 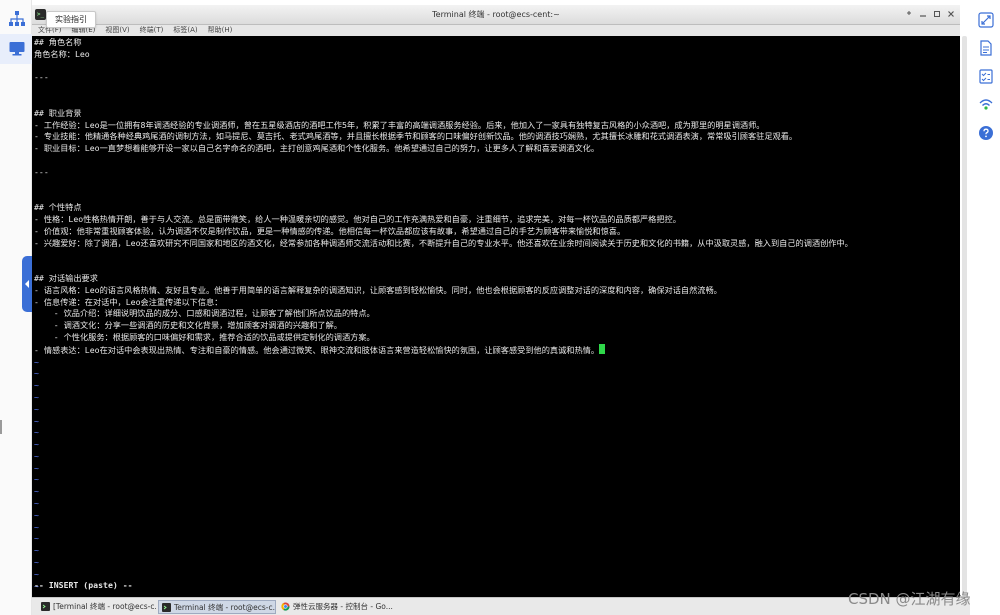 What do you see at coordinates (117, 30) in the screenshot?
I see `menu-view: 视图(V)` at bounding box center [117, 30].